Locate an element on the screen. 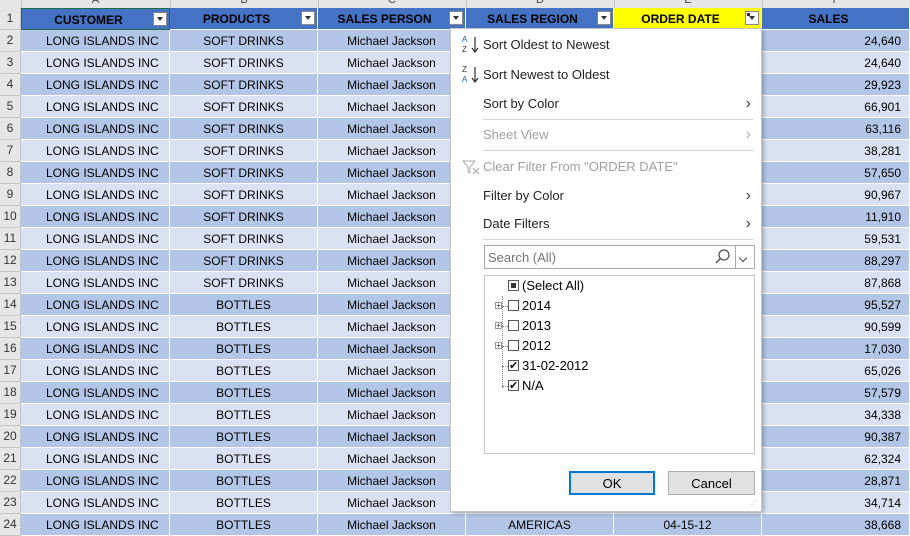 The width and height of the screenshot is (910, 536). row-number: 16 is located at coordinates (10, 349).